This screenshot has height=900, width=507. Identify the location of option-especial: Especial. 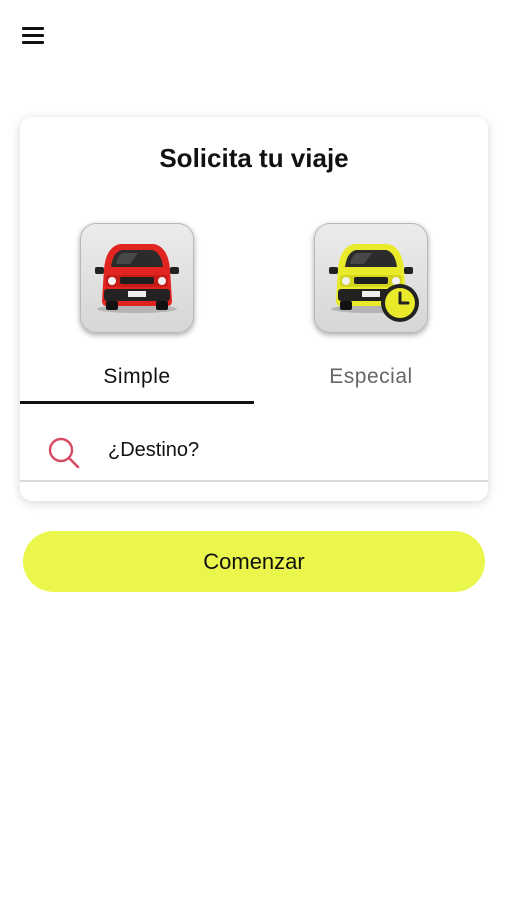
(371, 313).